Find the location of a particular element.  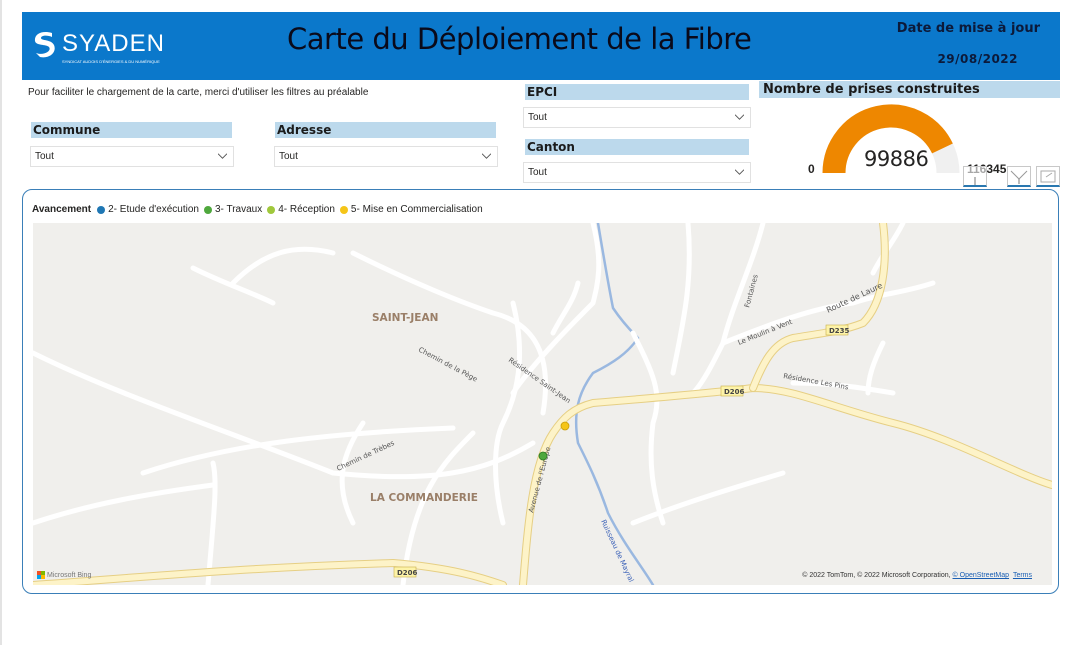

terms-link: Terms is located at coordinates (1022, 575).